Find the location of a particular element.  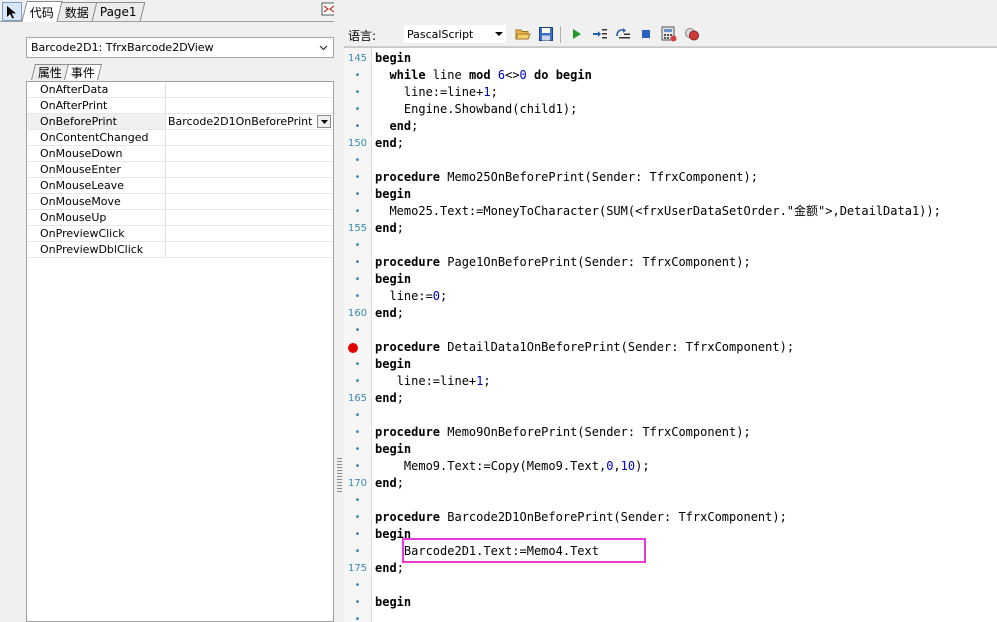

object-selector: Barcode2D1: TfrxBarcode2DView is located at coordinates (180, 47).